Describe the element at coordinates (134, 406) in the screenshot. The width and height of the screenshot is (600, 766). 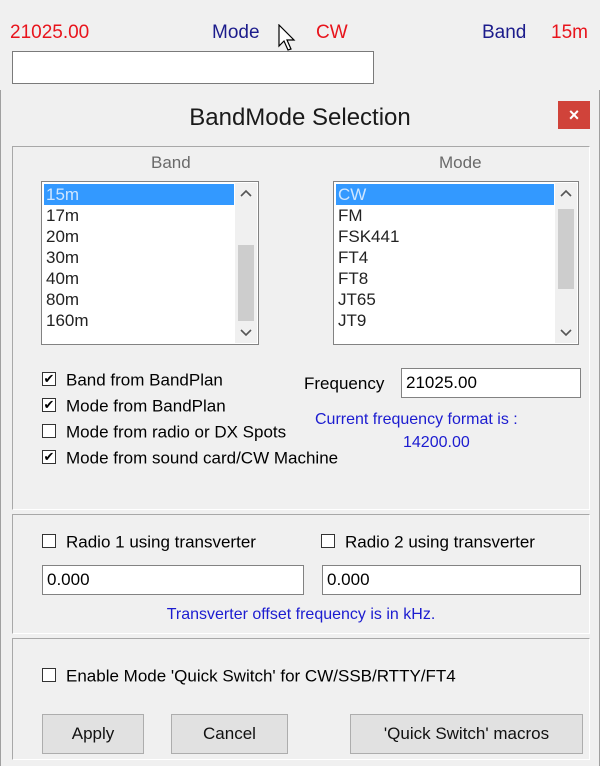
I see `mode-from-bandplan-option: ✔ Mode from BandPlan` at that location.